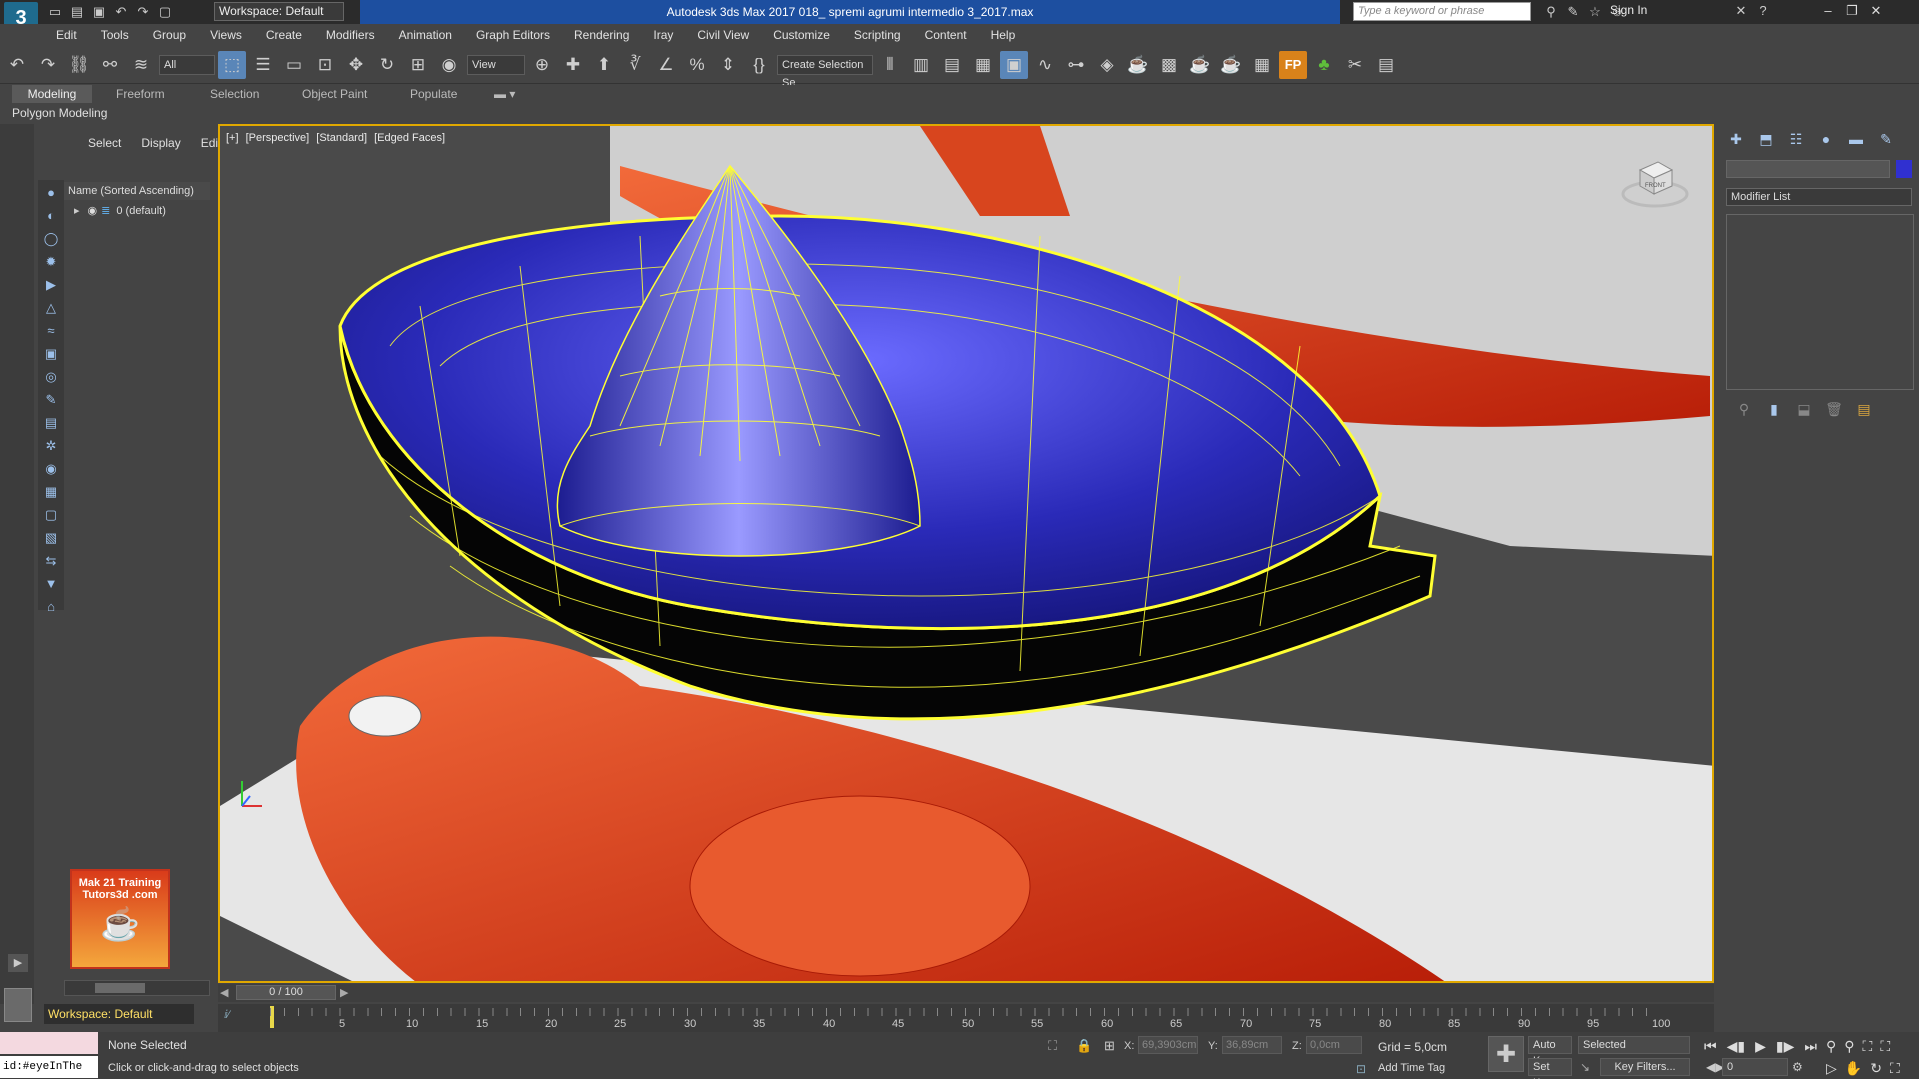 This screenshot has width=1919, height=1079. I want to click on layer-explorer-icon: ▤, so click(952, 65).